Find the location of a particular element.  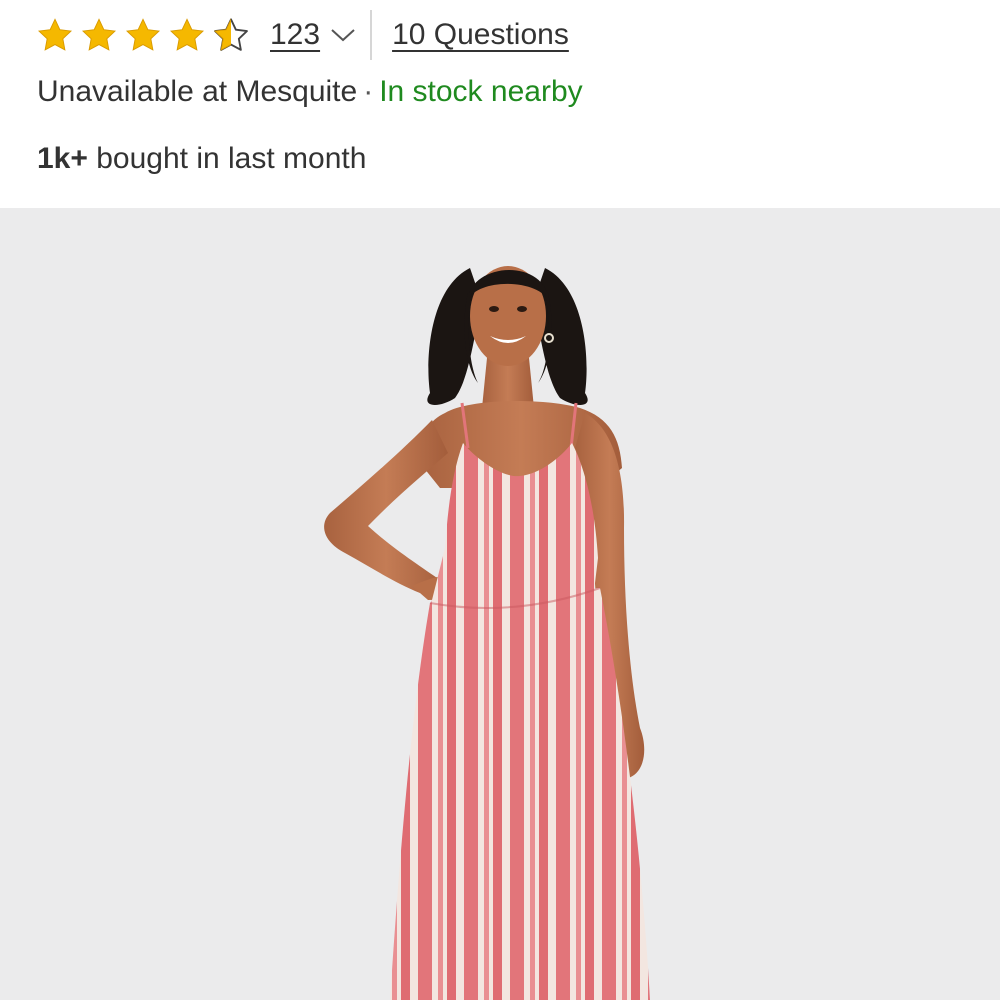

star-rating is located at coordinates (143, 35).